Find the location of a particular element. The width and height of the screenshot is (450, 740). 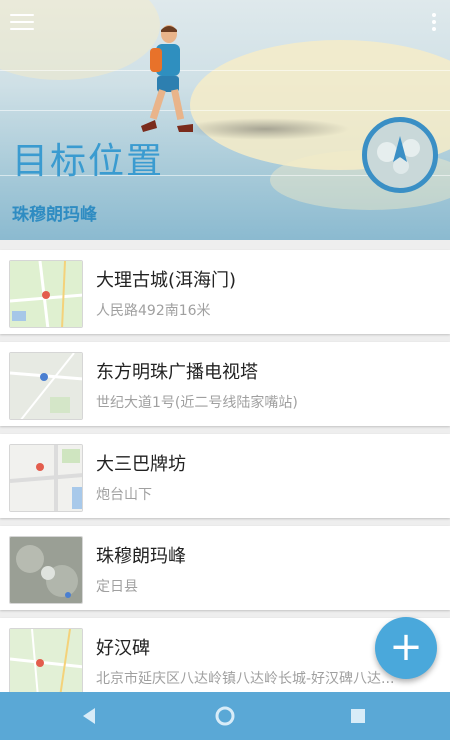

place-name: 珠穆朗玛峰 is located at coordinates (141, 556).